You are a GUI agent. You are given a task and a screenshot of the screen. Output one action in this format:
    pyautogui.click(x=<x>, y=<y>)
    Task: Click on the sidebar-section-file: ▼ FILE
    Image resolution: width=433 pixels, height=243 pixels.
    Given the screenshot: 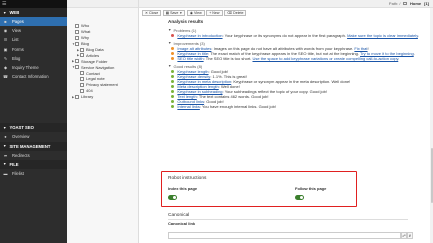 What is the action you would take?
    pyautogui.click(x=33, y=164)
    